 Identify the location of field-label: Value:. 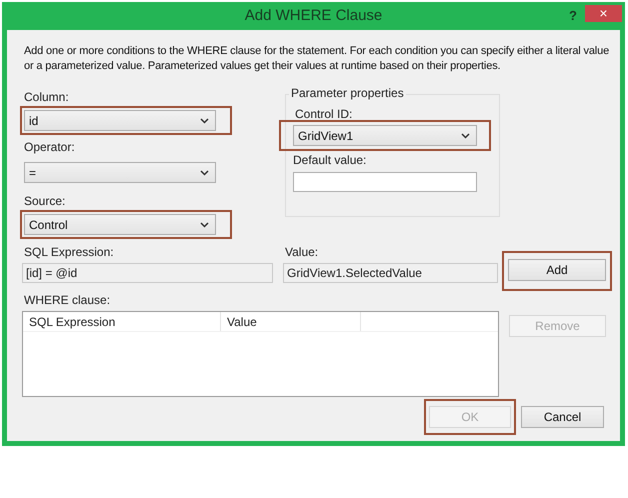
(302, 252).